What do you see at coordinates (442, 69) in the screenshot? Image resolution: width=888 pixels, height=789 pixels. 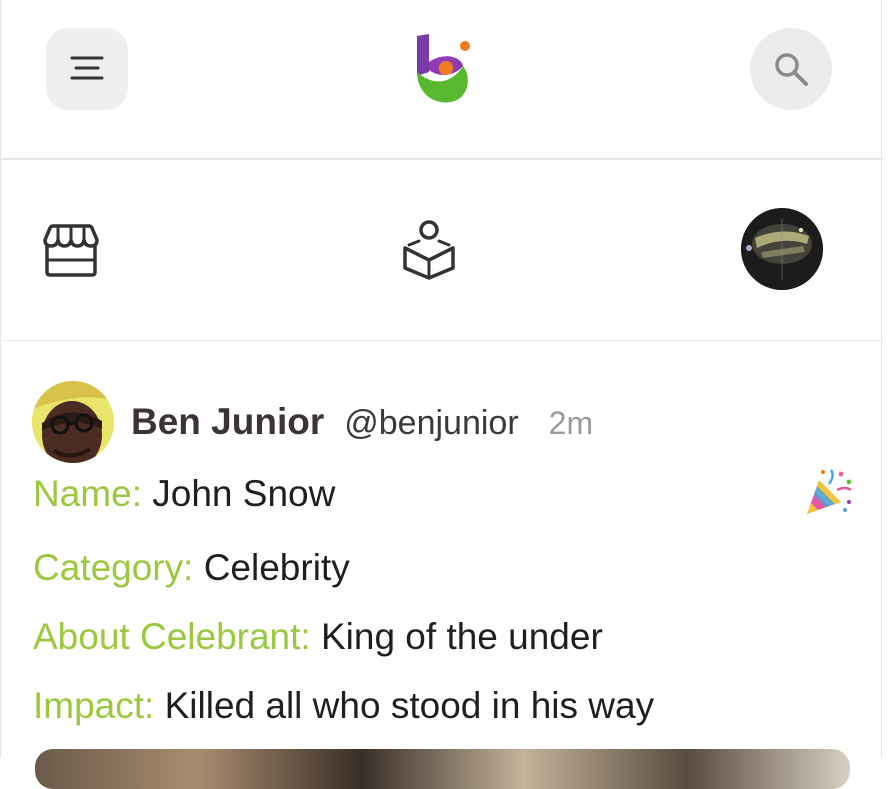 I see `app-logo` at bounding box center [442, 69].